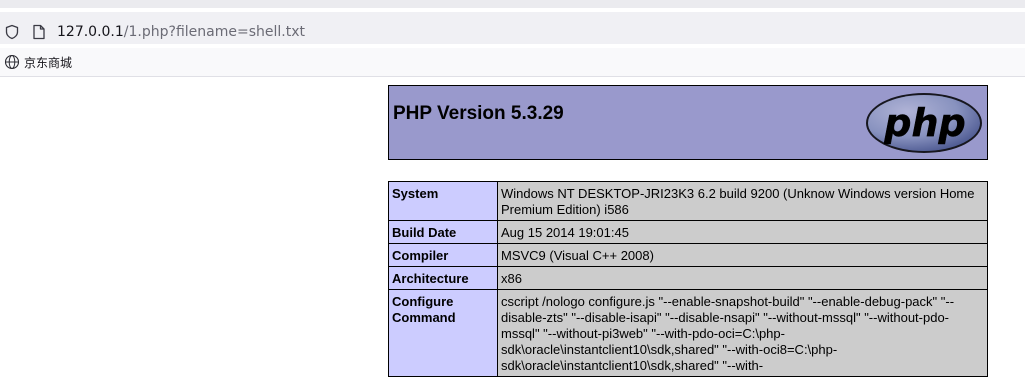  Describe the element at coordinates (742, 278) in the screenshot. I see `row-value: x86` at that location.